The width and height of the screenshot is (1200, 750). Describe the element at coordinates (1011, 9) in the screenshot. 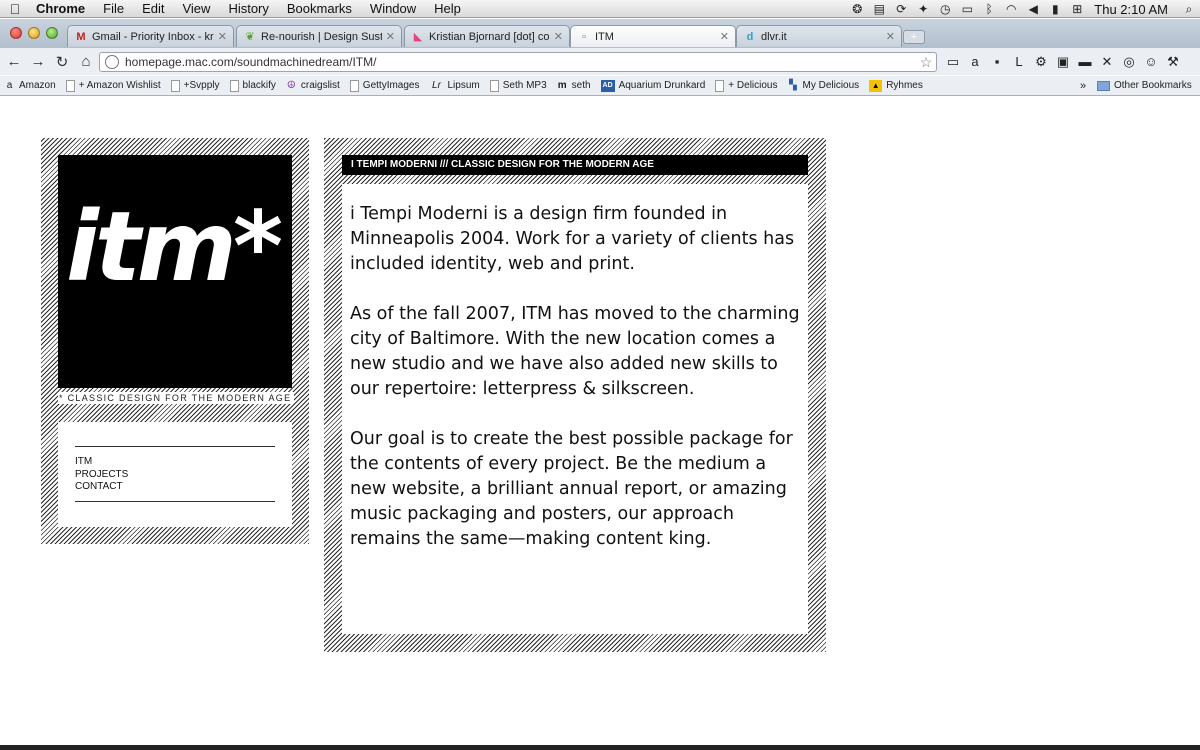

I see `wifi-icon: ◠` at that location.